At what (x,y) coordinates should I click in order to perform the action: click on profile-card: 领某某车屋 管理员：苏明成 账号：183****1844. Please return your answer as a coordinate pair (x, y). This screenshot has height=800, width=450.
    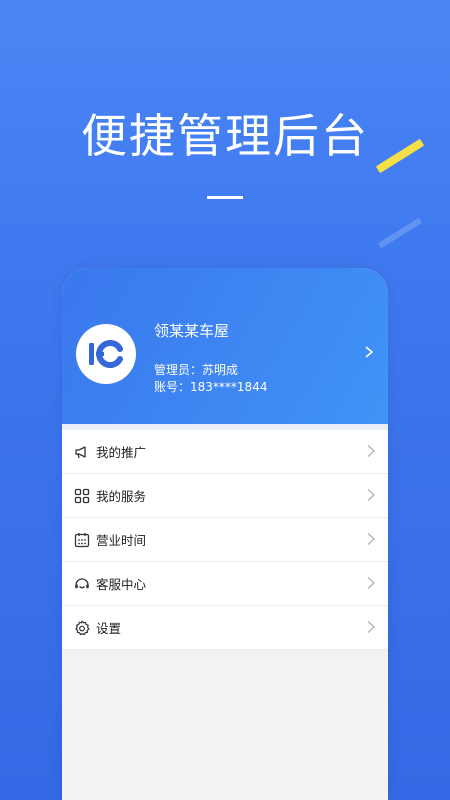
    Looking at the image, I should click on (225, 349).